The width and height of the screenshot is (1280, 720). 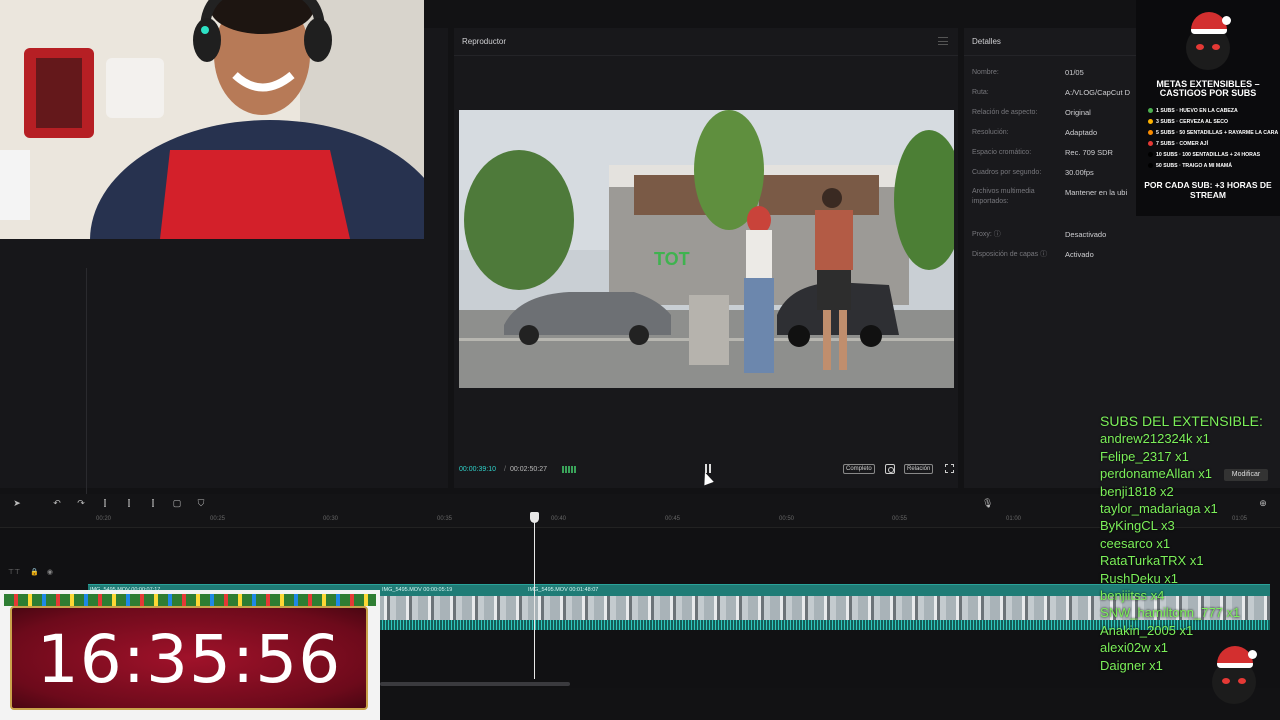 I want to click on panel-divider, so click(x=86, y=392).